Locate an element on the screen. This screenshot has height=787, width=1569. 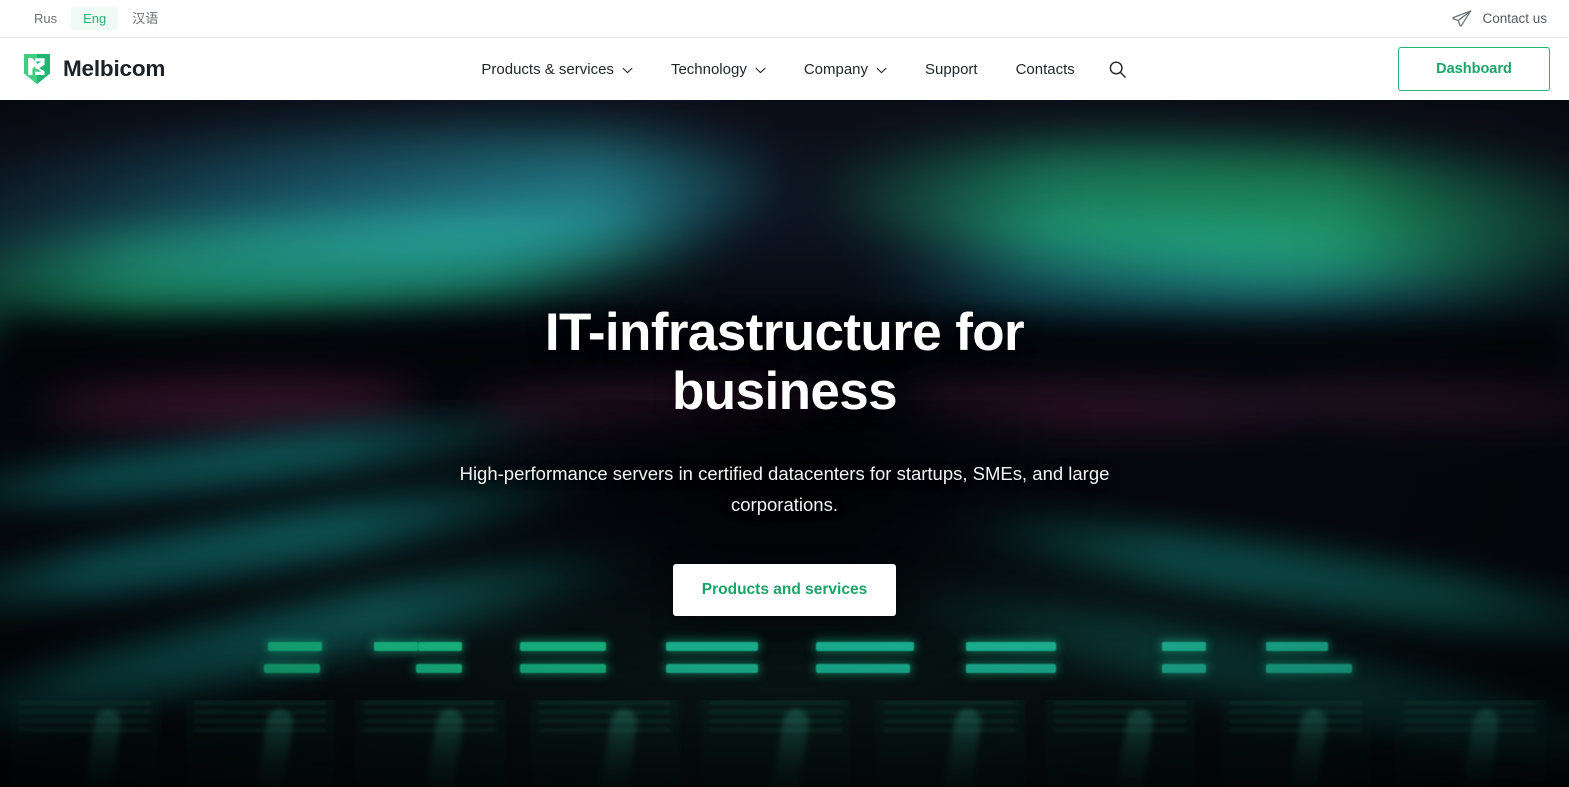
utility-bar: Rus Eng 汉语 Contact us is located at coordinates (784, 19).